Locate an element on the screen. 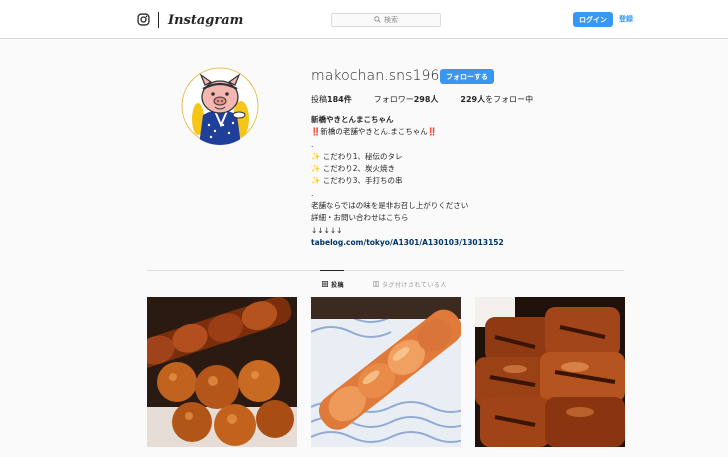 The image size is (728, 457). search-placeholder: 検索 is located at coordinates (391, 20).